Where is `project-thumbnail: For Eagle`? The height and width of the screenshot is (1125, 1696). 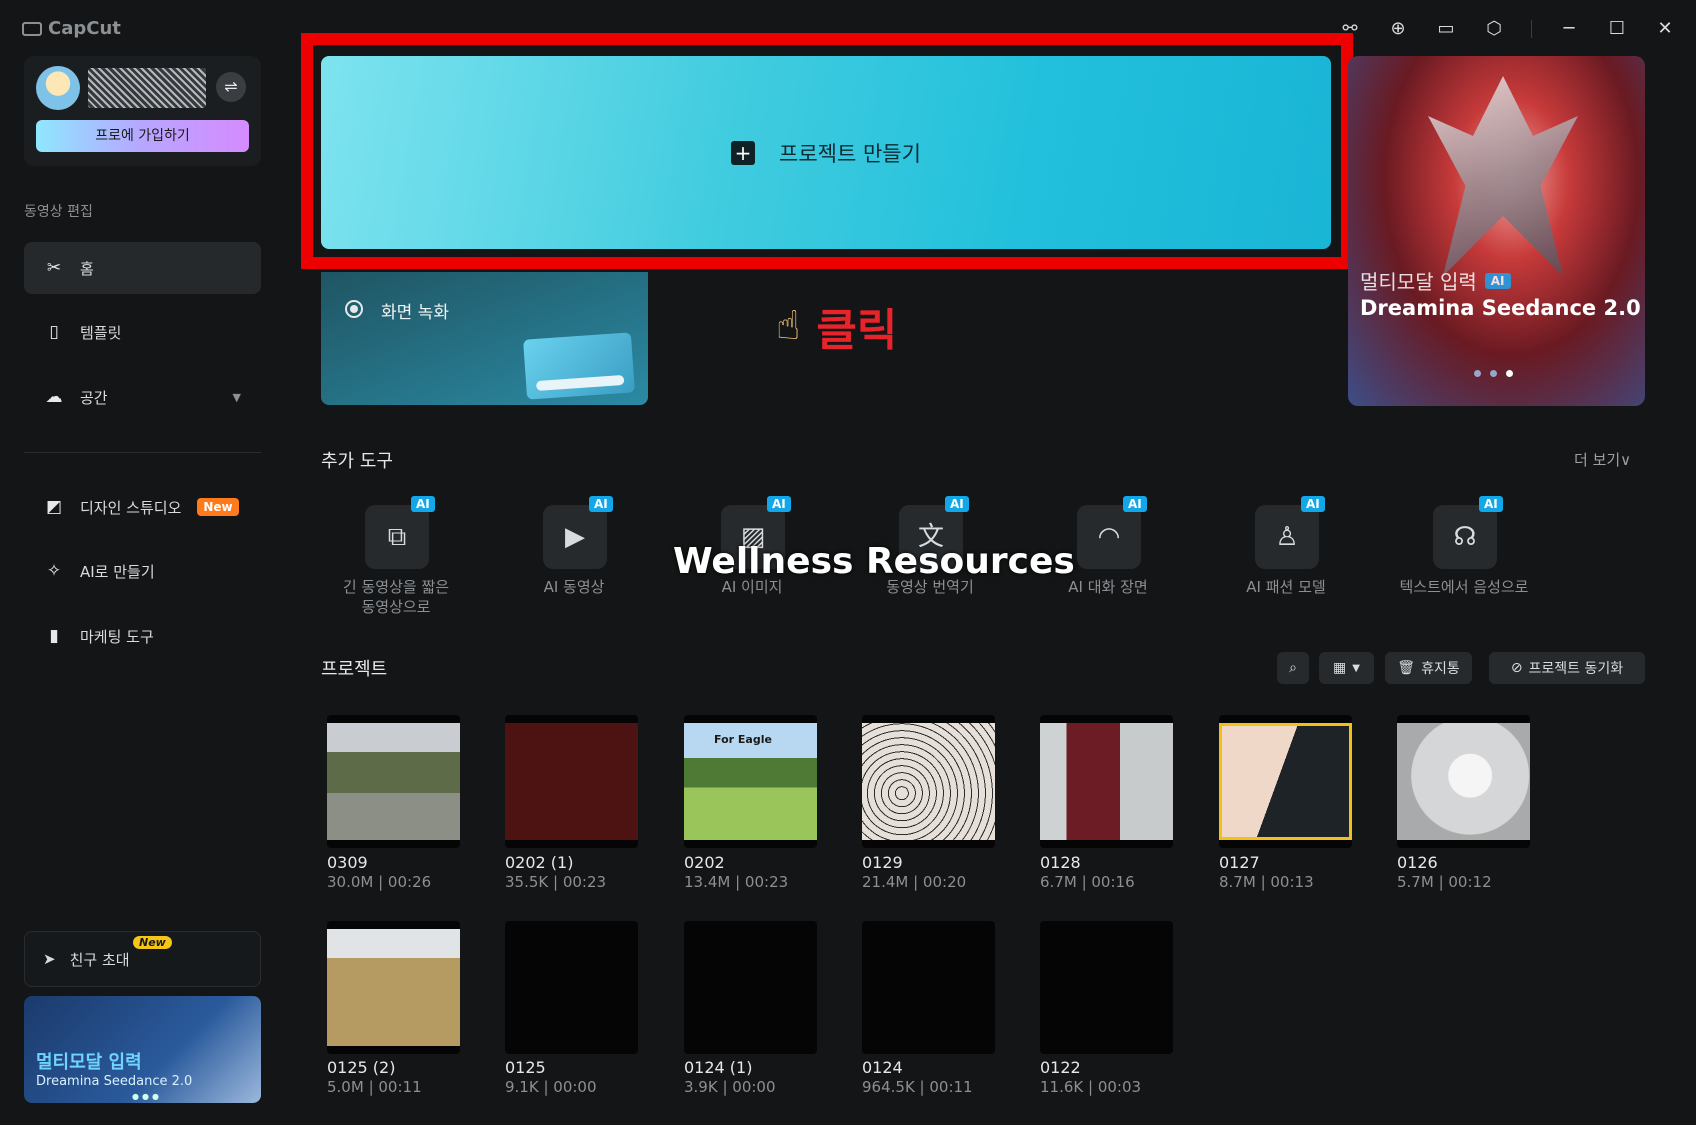
project-thumbnail: For Eagle is located at coordinates (750, 781).